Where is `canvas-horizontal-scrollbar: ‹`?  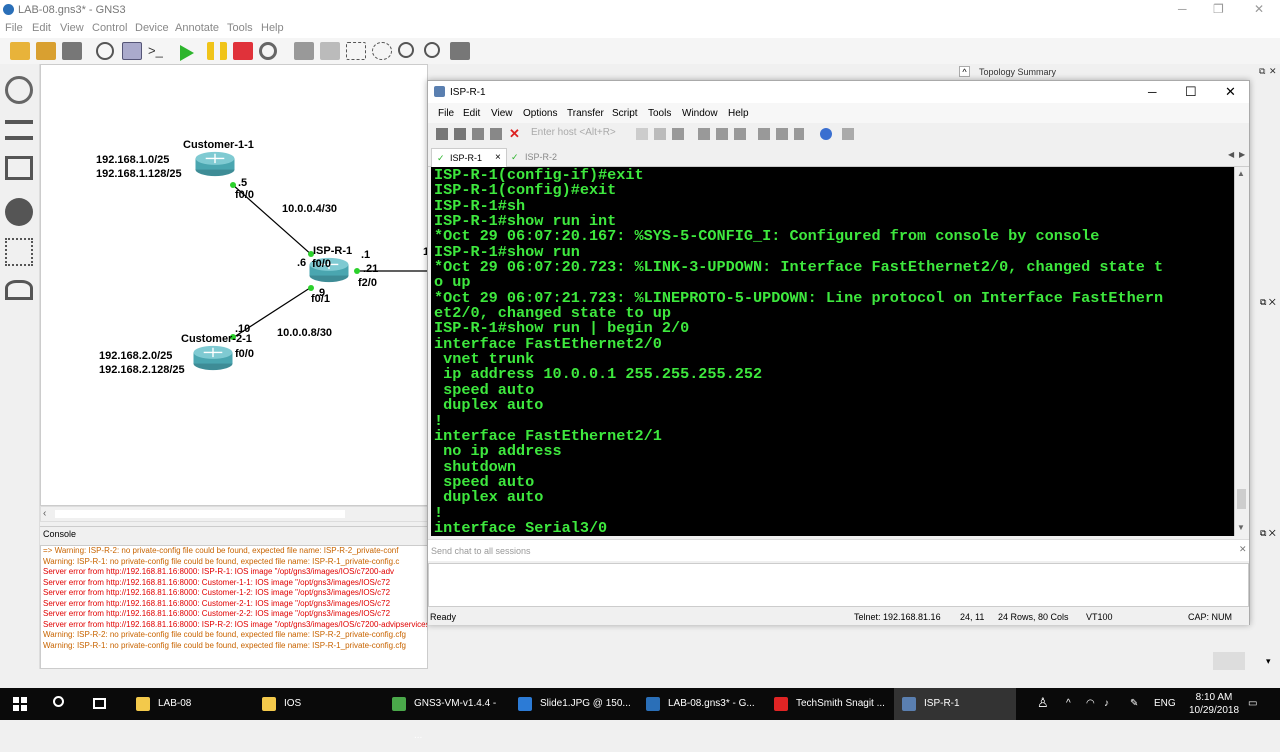
canvas-horizontal-scrollbar: ‹ is located at coordinates (234, 514).